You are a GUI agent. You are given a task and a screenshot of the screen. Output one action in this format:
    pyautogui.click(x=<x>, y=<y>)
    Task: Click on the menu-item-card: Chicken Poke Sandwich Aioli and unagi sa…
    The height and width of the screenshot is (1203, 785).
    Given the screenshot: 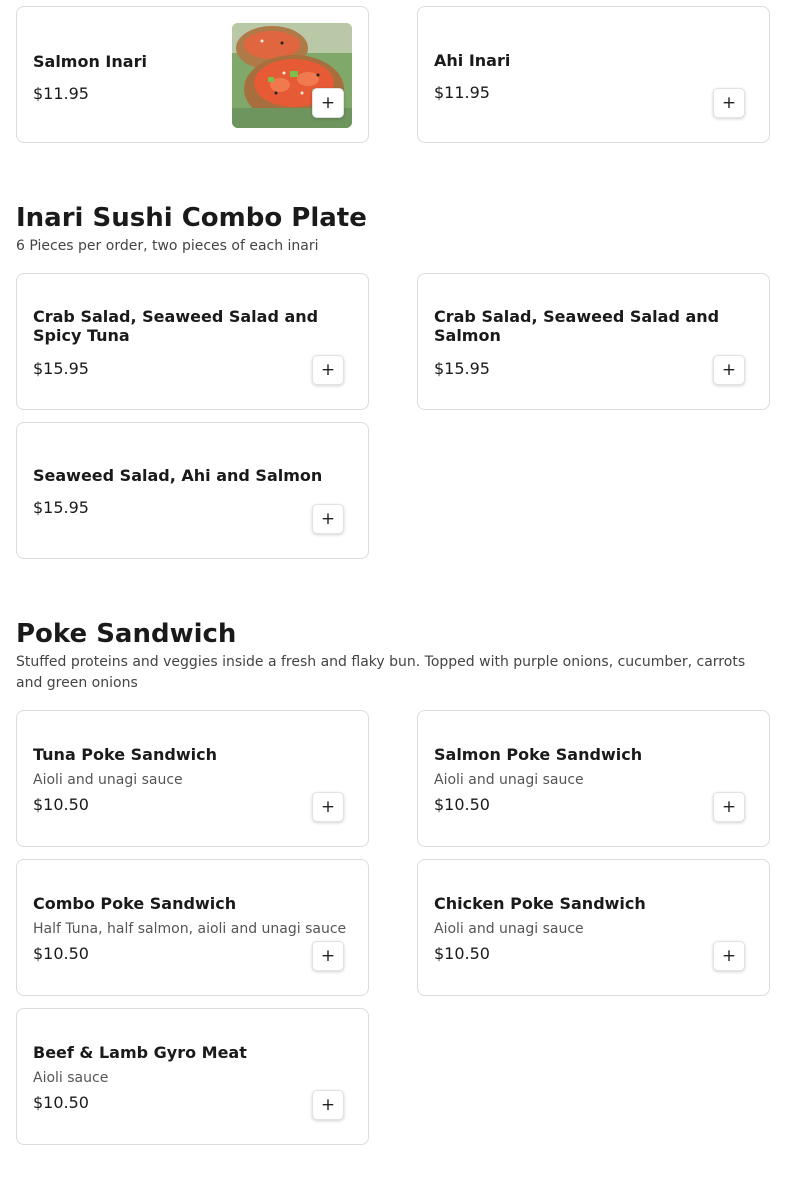 What is the action you would take?
    pyautogui.click(x=593, y=927)
    